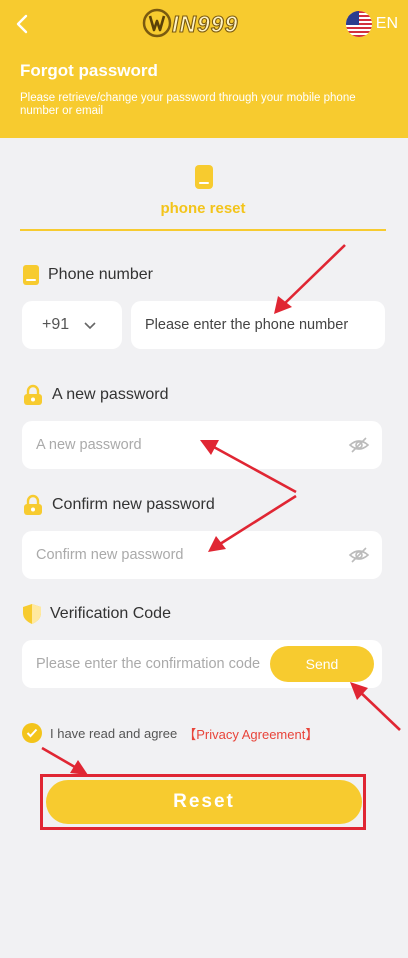 Image resolution: width=408 pixels, height=958 pixels. I want to click on verification-label-text: Verification Code, so click(110, 613).